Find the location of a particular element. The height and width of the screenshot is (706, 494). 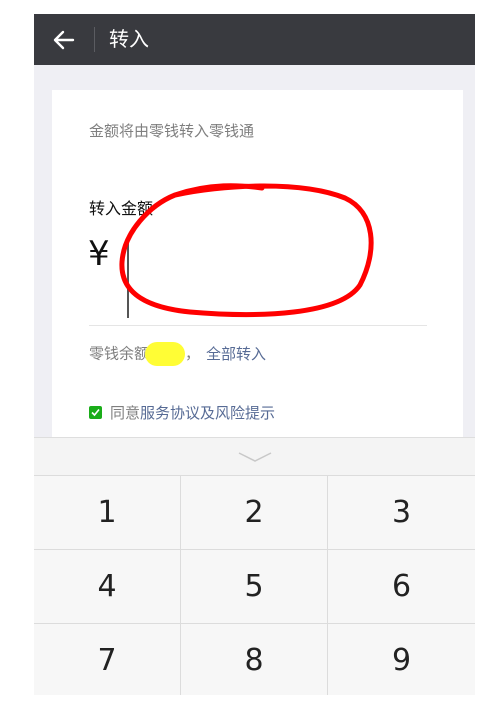

input-divider is located at coordinates (258, 325).